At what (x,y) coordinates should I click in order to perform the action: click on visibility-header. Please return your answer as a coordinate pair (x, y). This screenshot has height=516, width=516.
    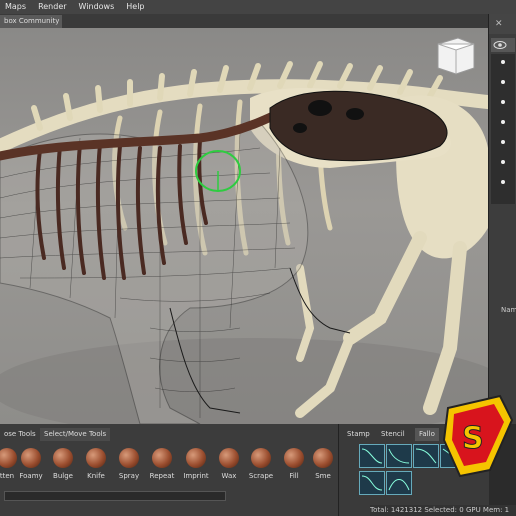
    Looking at the image, I should click on (503, 45).